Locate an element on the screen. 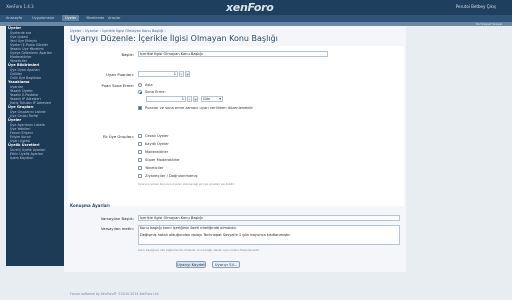 The width and height of the screenshot is (512, 300). conversation-section-title: Konuşma Ayarları is located at coordinates (90, 205).